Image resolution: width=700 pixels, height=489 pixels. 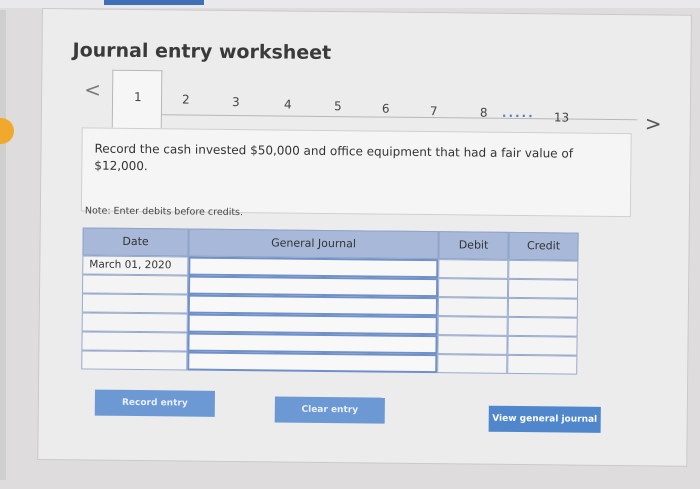 I want to click on header-general-journal: General Journal, so click(x=313, y=244).